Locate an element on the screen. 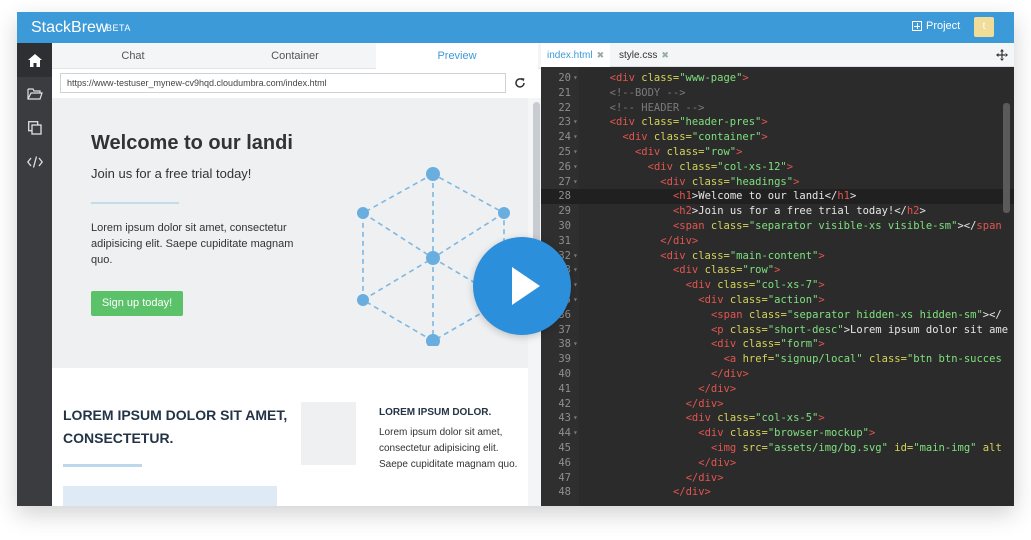 Image resolution: width=1031 pixels, height=540 pixels. code-line: 21 <!--BODY --> is located at coordinates (777, 93).